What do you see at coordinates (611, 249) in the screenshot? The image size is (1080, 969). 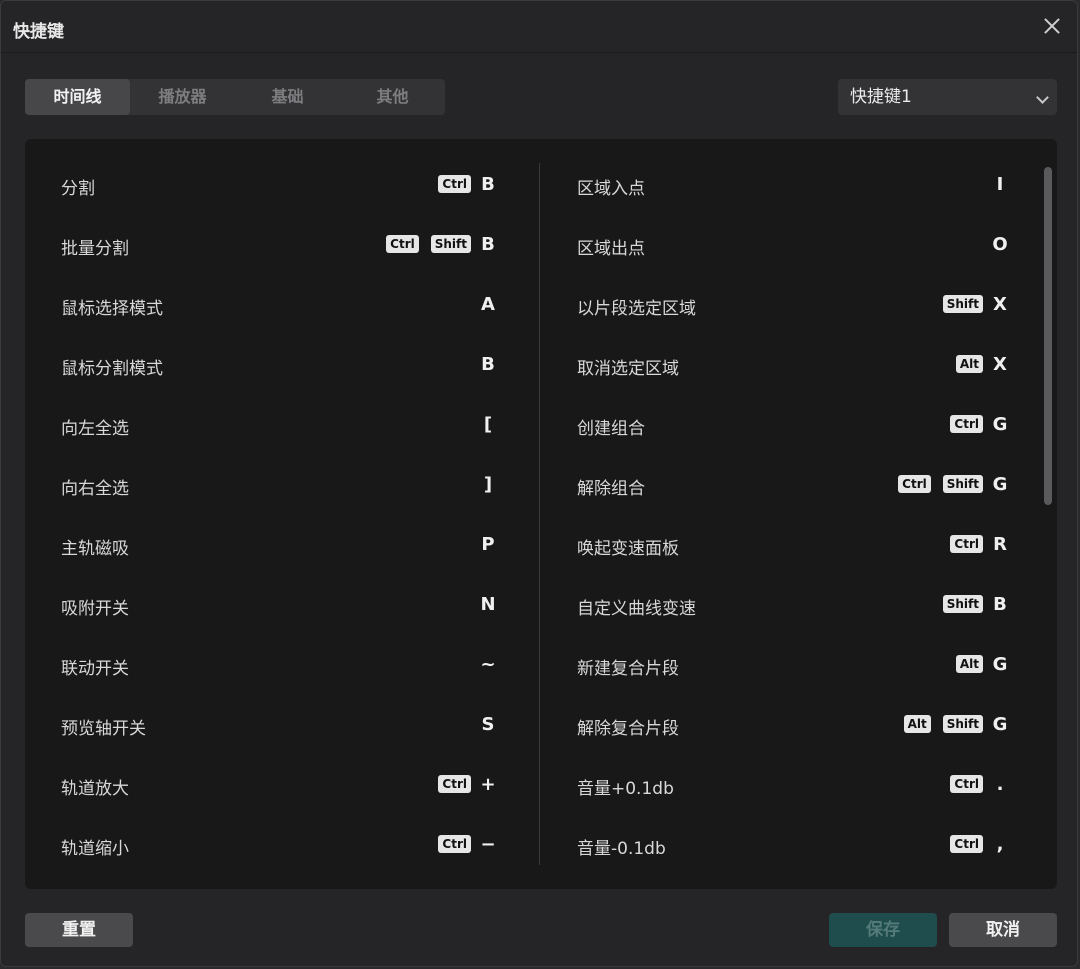 I see `shortcut-label: 区域出点` at bounding box center [611, 249].